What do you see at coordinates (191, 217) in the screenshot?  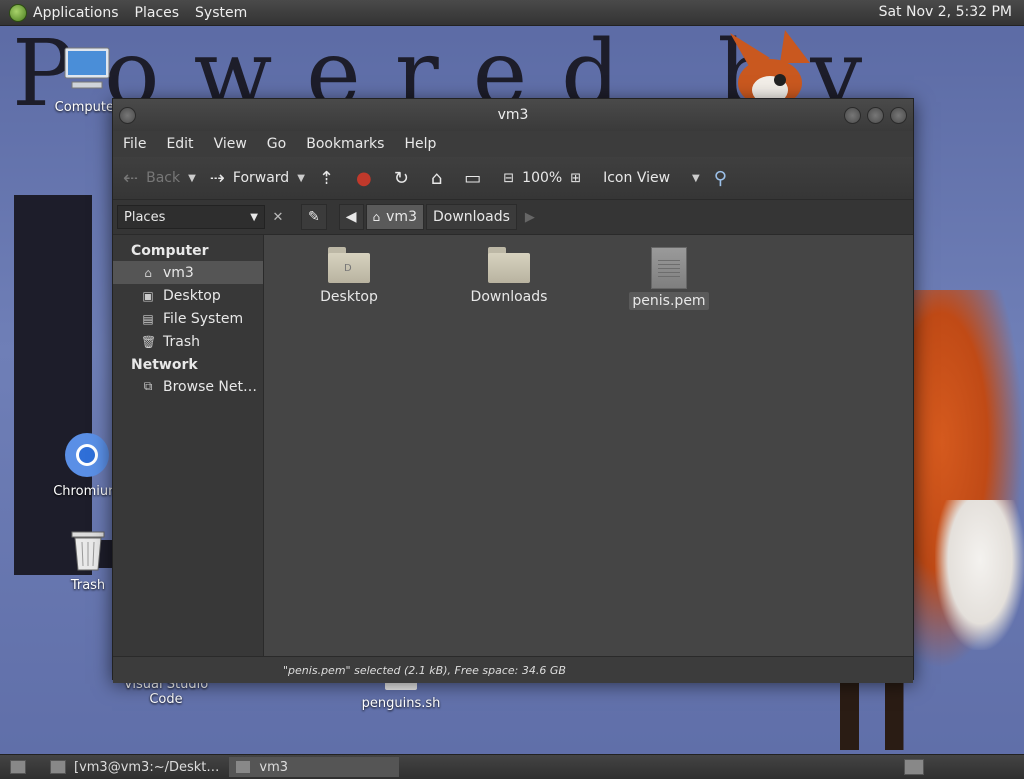 I see `places-selector: Places ▼` at bounding box center [191, 217].